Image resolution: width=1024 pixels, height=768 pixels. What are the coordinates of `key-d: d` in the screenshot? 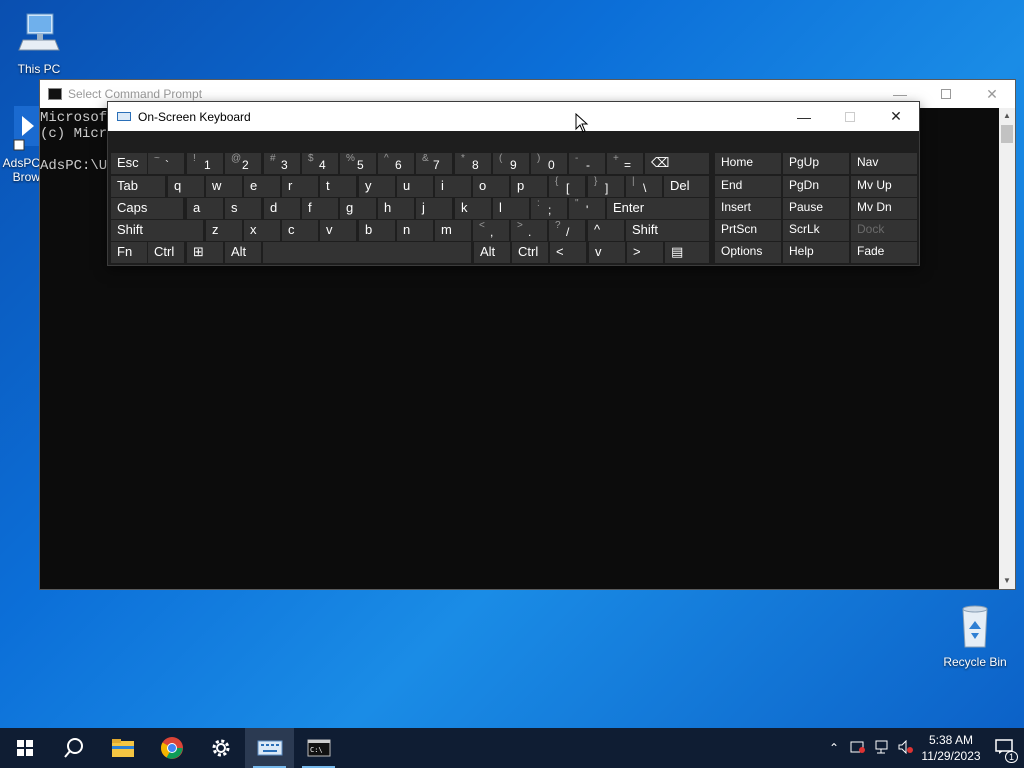 It's located at (282, 208).